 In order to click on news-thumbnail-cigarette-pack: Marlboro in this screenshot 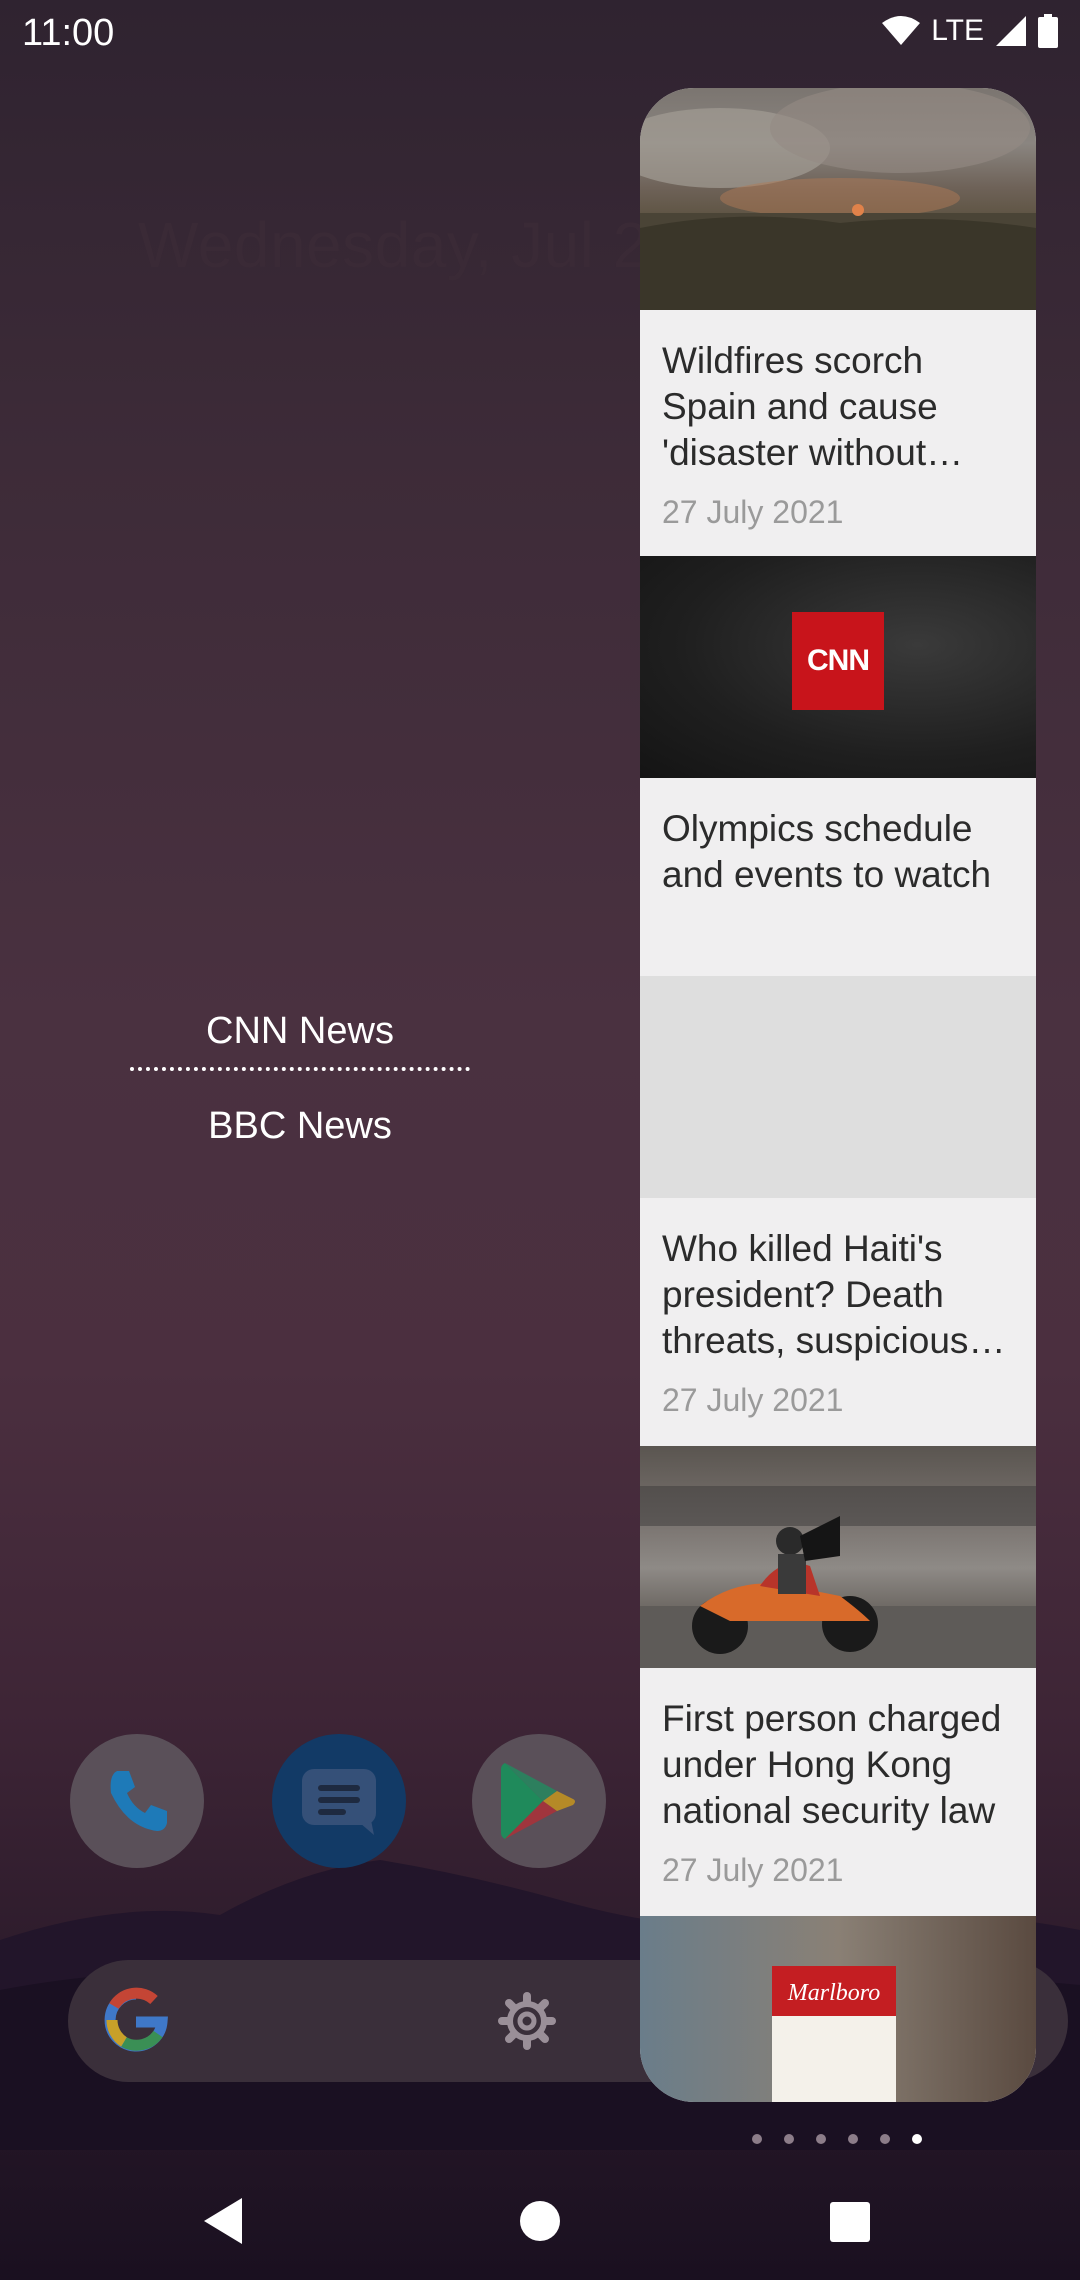, I will do `click(838, 2009)`.